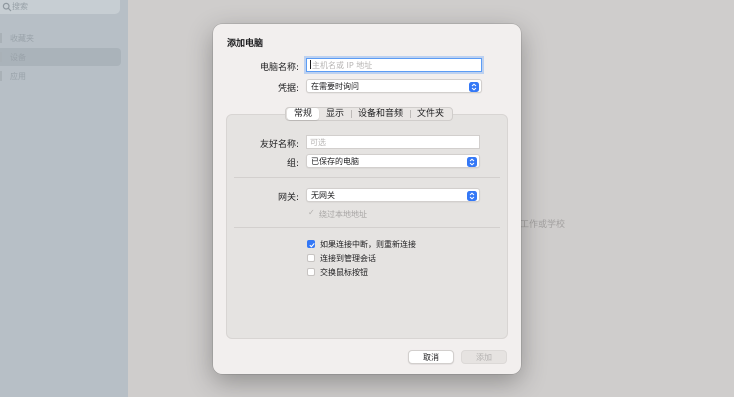 The width and height of the screenshot is (734, 397). Describe the element at coordinates (380, 114) in the screenshot. I see `tab-devices-audio: 设备和音频` at that location.